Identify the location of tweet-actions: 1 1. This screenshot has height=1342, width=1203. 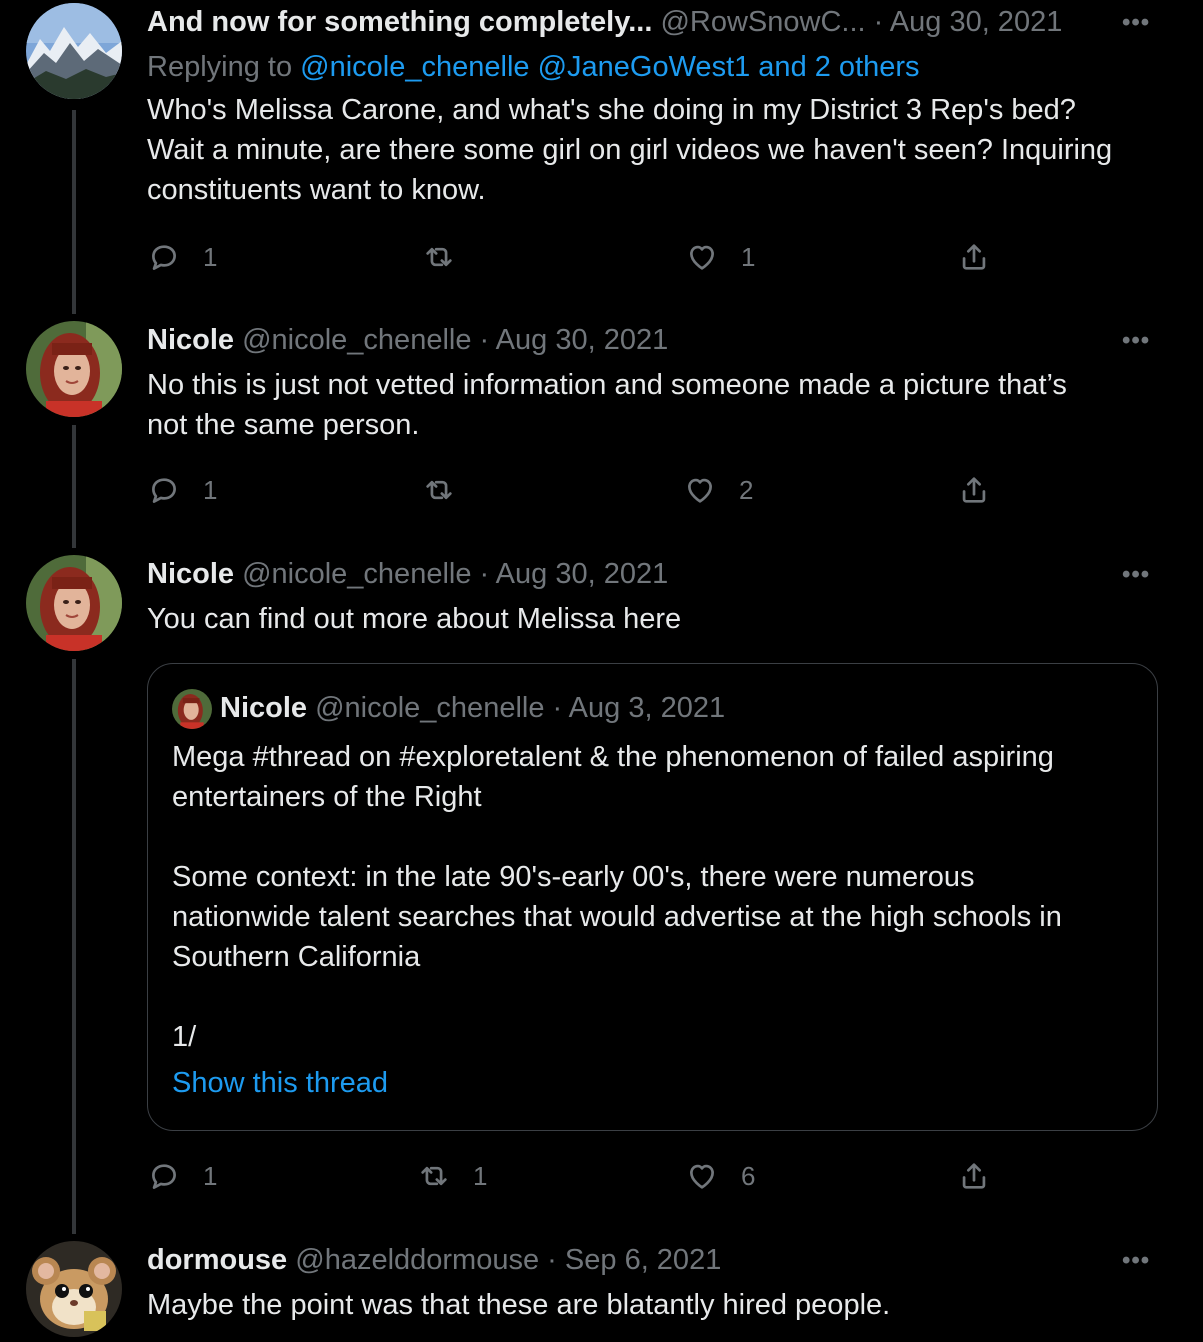
(597, 257).